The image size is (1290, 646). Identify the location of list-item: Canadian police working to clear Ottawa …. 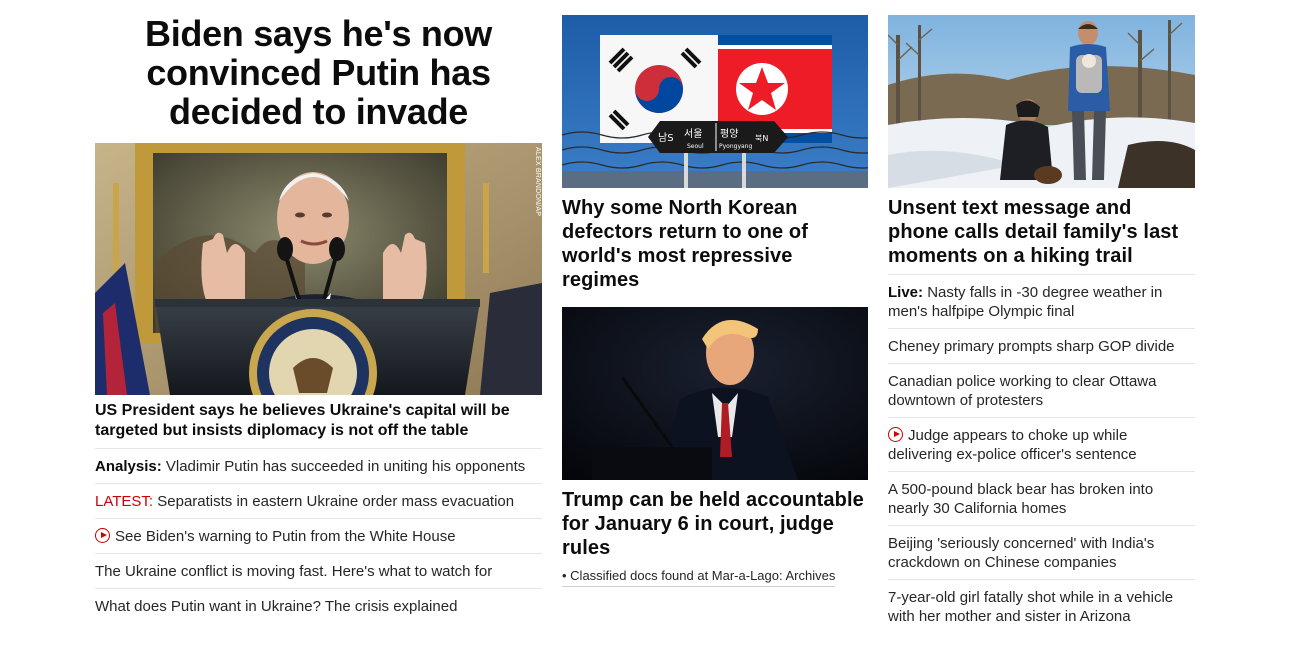
(1041, 390).